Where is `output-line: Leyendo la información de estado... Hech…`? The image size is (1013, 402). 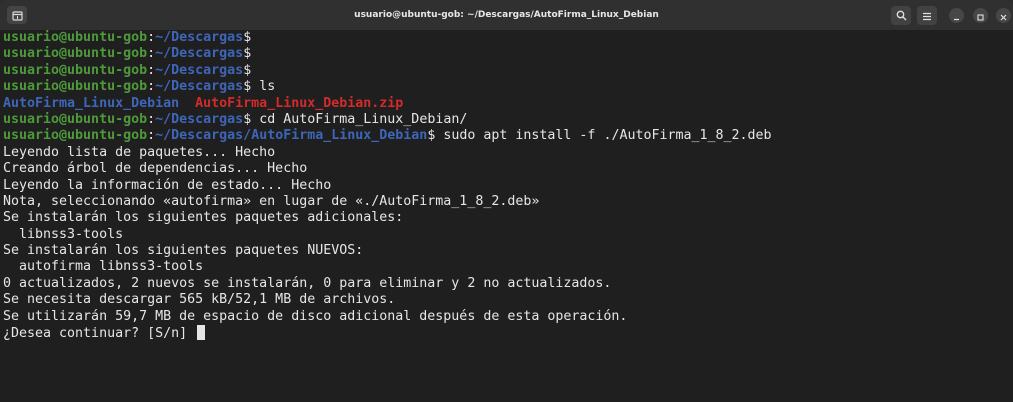 output-line: Leyendo la información de estado... Hech… is located at coordinates (167, 185).